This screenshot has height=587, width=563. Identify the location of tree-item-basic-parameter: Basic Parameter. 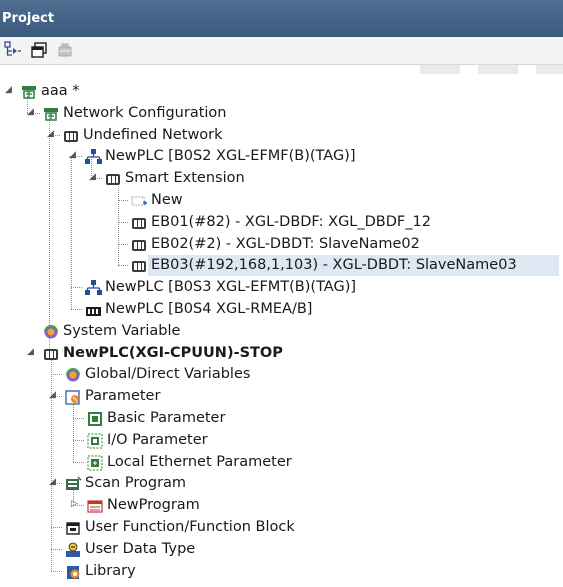
(281, 418).